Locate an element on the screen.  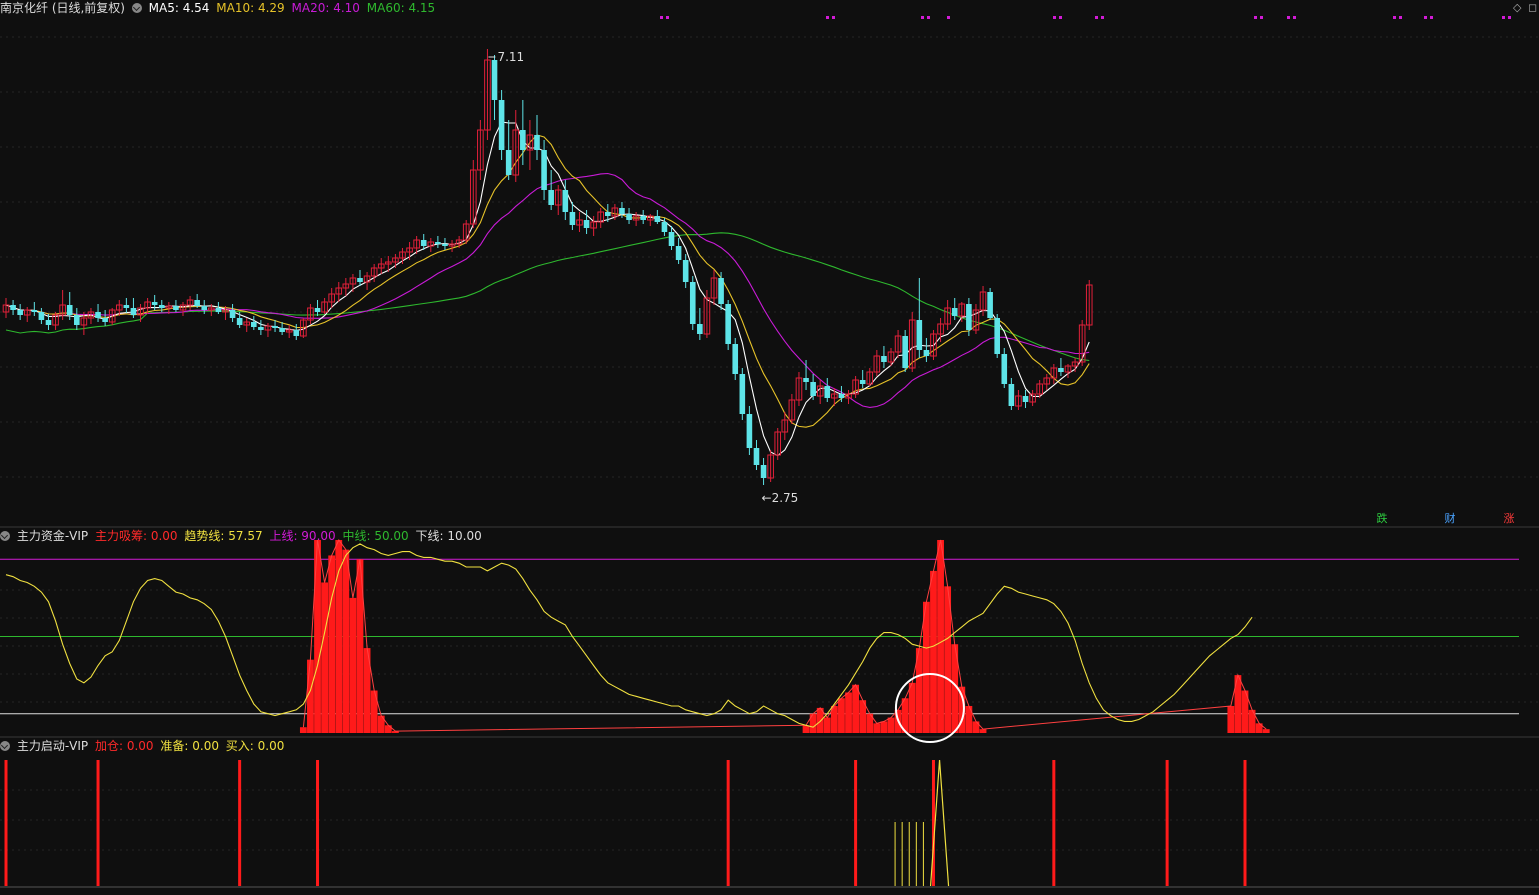
ma10-label: MA10: 4.29 is located at coordinates (250, 8).